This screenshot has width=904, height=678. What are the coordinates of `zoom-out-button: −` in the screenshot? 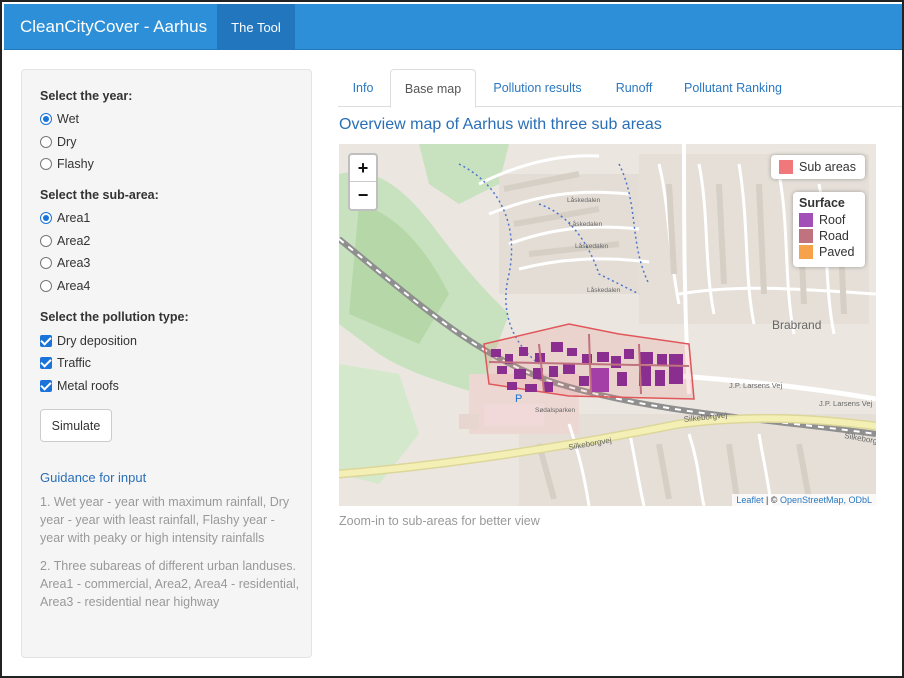 It's located at (363, 195).